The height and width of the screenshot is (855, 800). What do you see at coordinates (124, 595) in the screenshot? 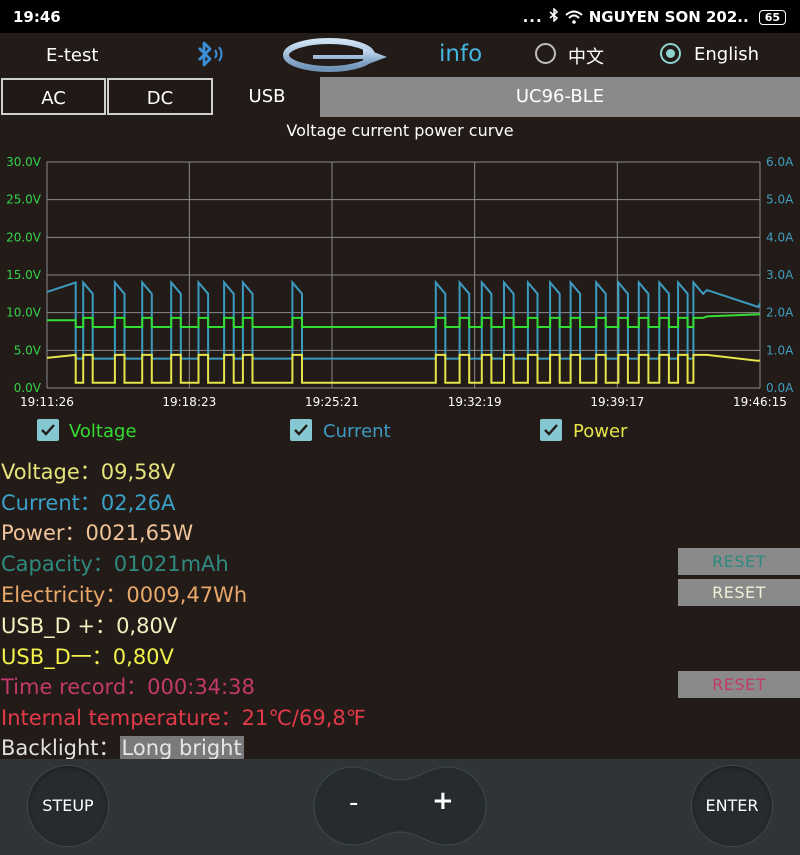
I see `electricity-reading: Electricity：0009,47Wh` at bounding box center [124, 595].